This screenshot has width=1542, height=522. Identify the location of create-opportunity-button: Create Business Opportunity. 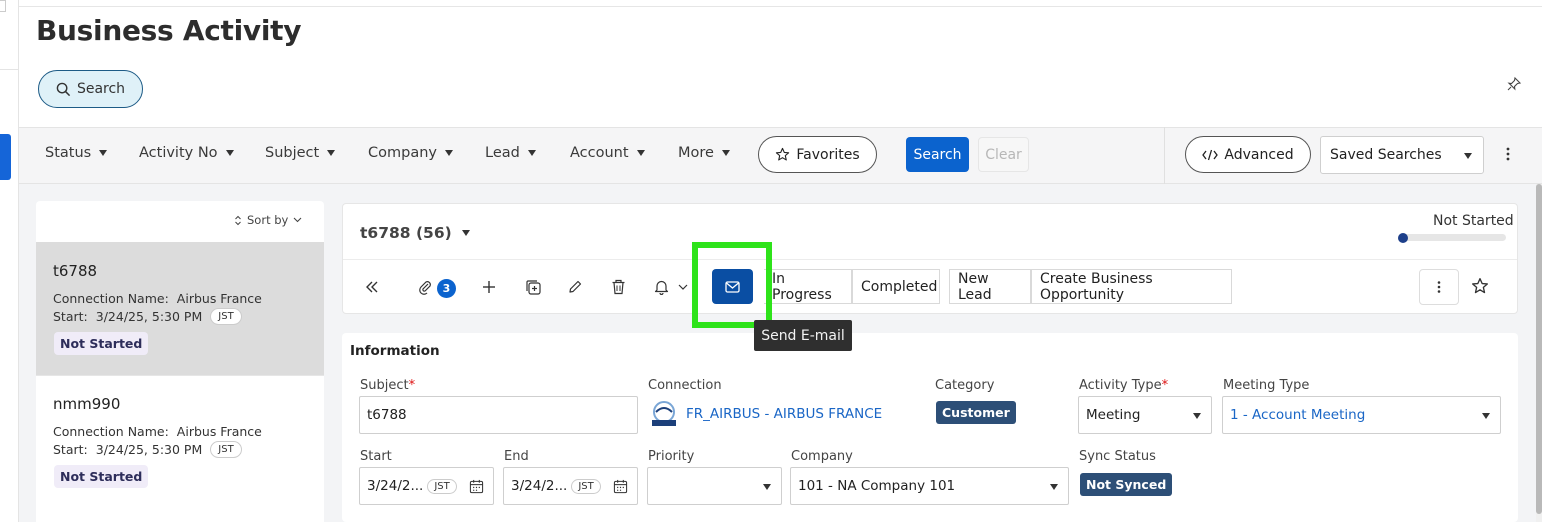
(1131, 286).